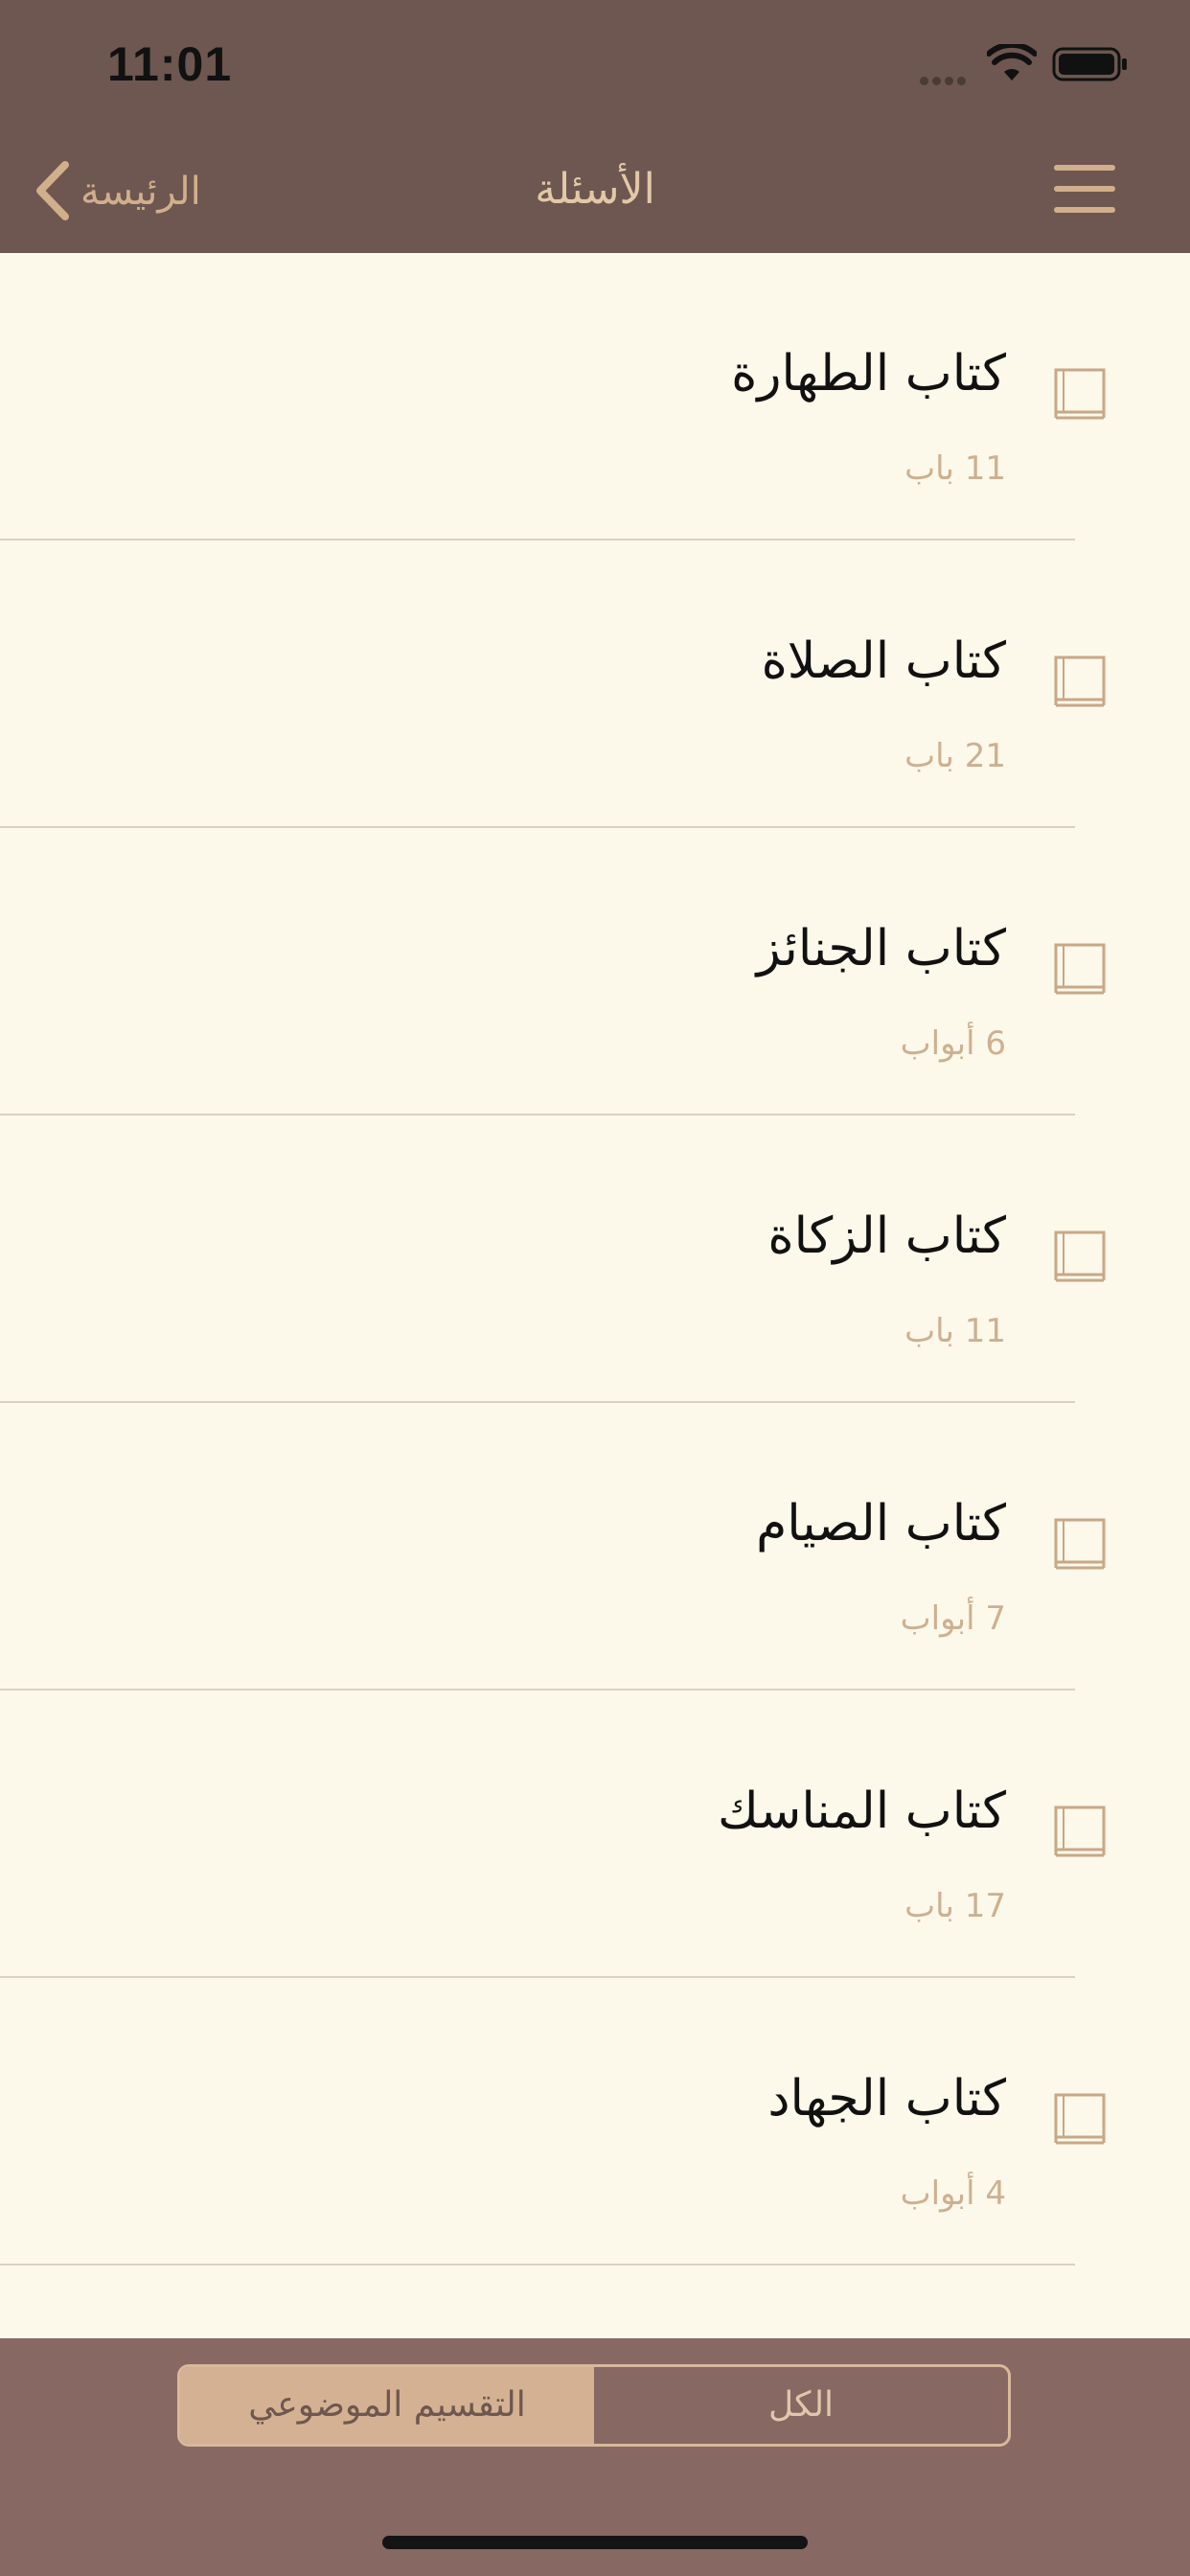  I want to click on book-title: كتاب الجهاد, so click(887, 2099).